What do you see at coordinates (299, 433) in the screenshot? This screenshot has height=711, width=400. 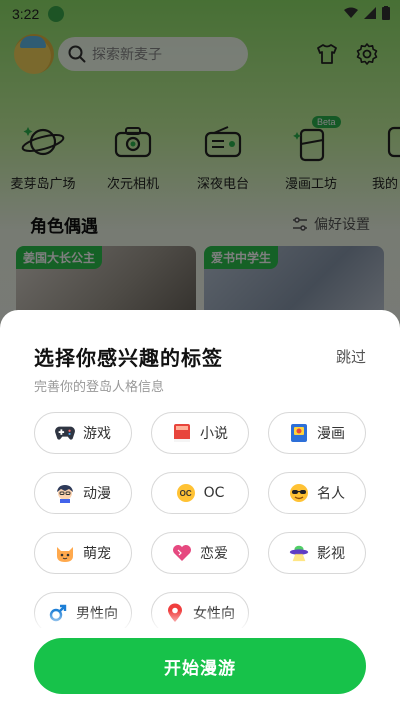 I see `comic-book-icon` at bounding box center [299, 433].